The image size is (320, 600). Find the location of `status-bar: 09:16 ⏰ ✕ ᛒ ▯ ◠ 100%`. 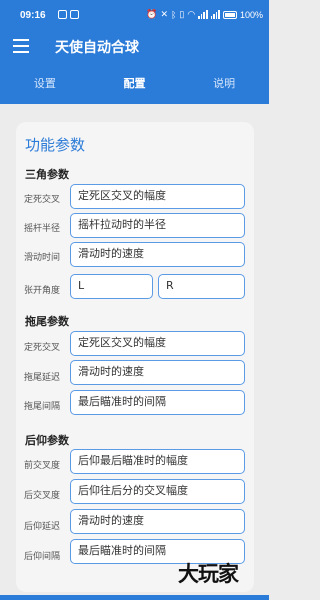

status-bar: 09:16 ⏰ ✕ ᛒ ▯ ◠ 100% is located at coordinates (134, 15).